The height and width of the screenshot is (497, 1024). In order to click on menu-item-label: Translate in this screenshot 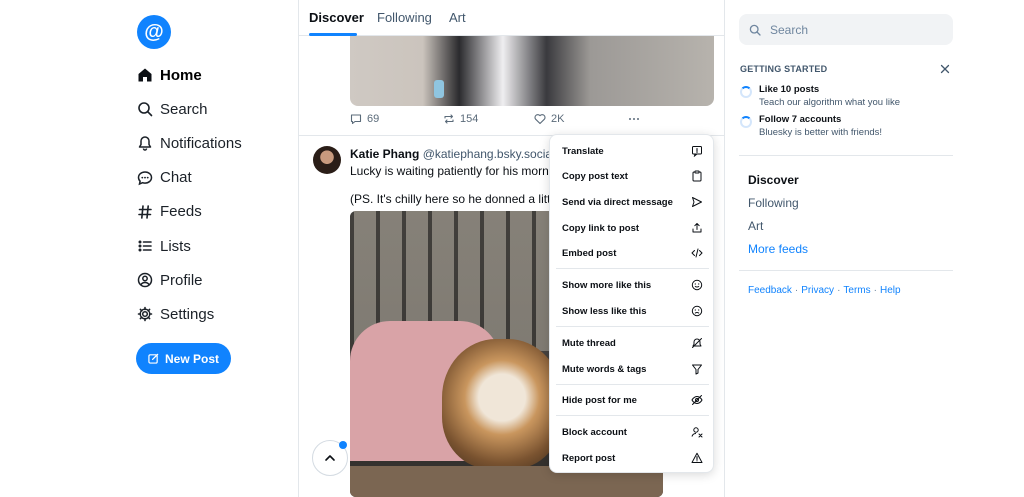, I will do `click(583, 151)`.